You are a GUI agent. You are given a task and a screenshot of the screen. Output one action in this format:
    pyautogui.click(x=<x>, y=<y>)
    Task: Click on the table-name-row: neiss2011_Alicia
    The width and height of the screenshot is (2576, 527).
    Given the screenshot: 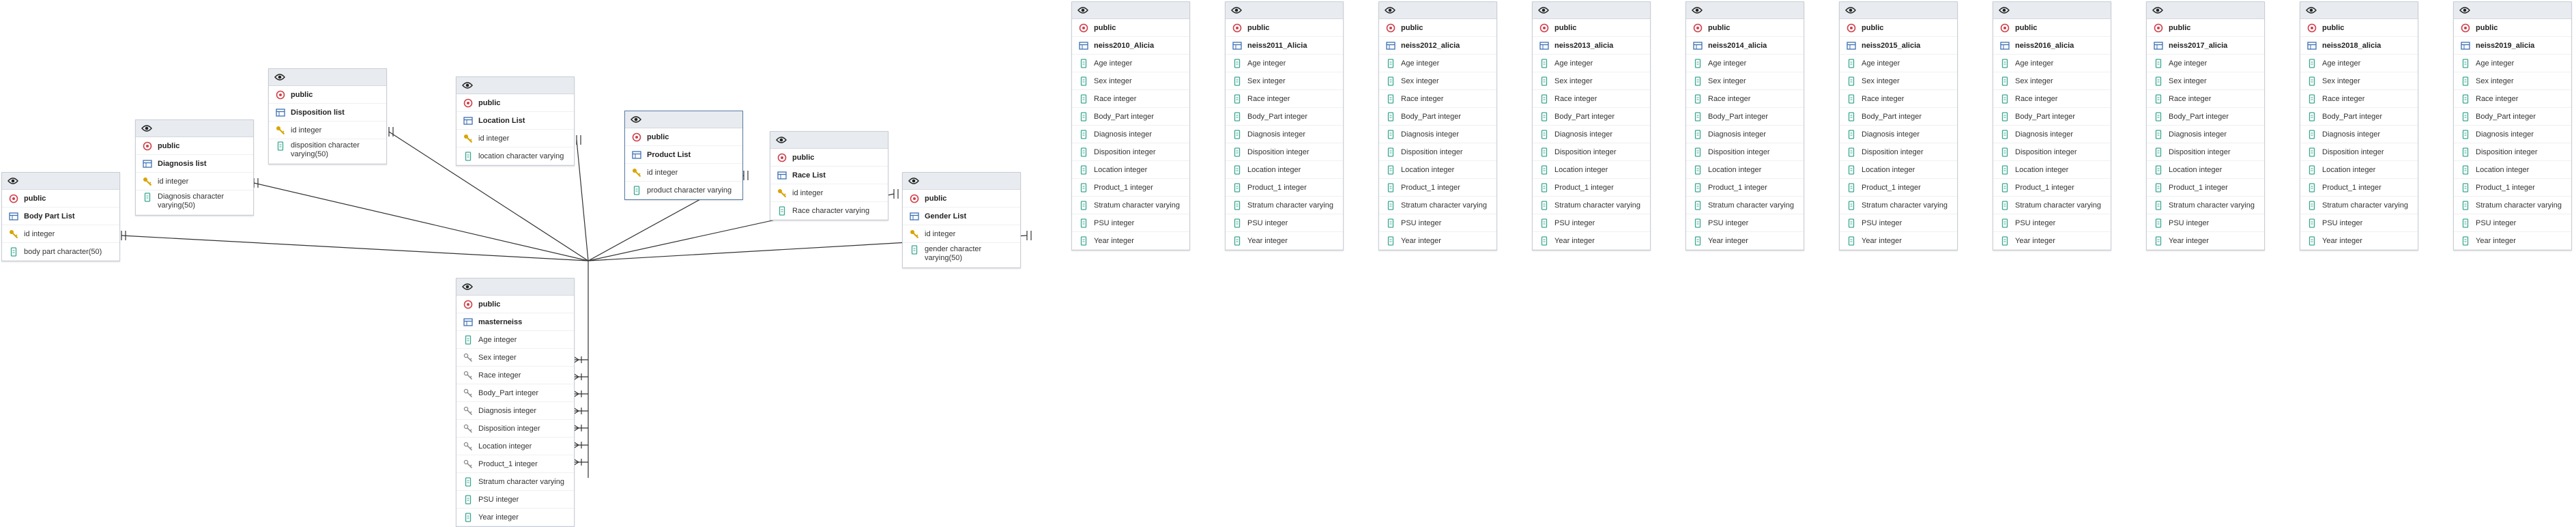 What is the action you would take?
    pyautogui.click(x=1284, y=46)
    